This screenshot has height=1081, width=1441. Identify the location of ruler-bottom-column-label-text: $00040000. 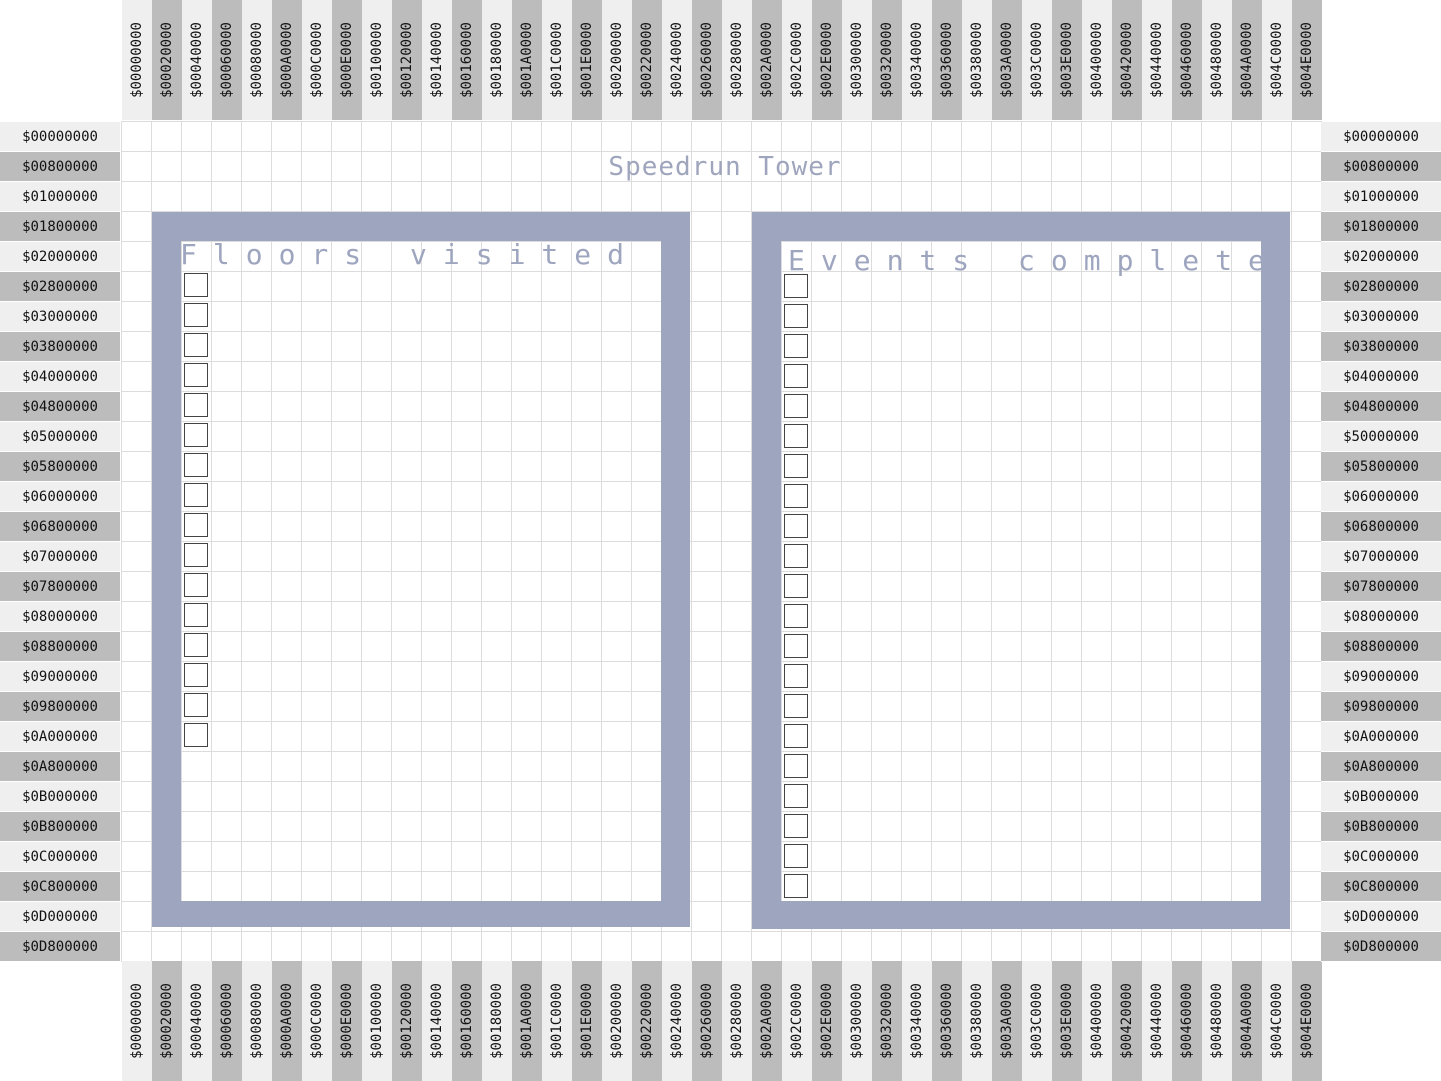
(197, 1021).